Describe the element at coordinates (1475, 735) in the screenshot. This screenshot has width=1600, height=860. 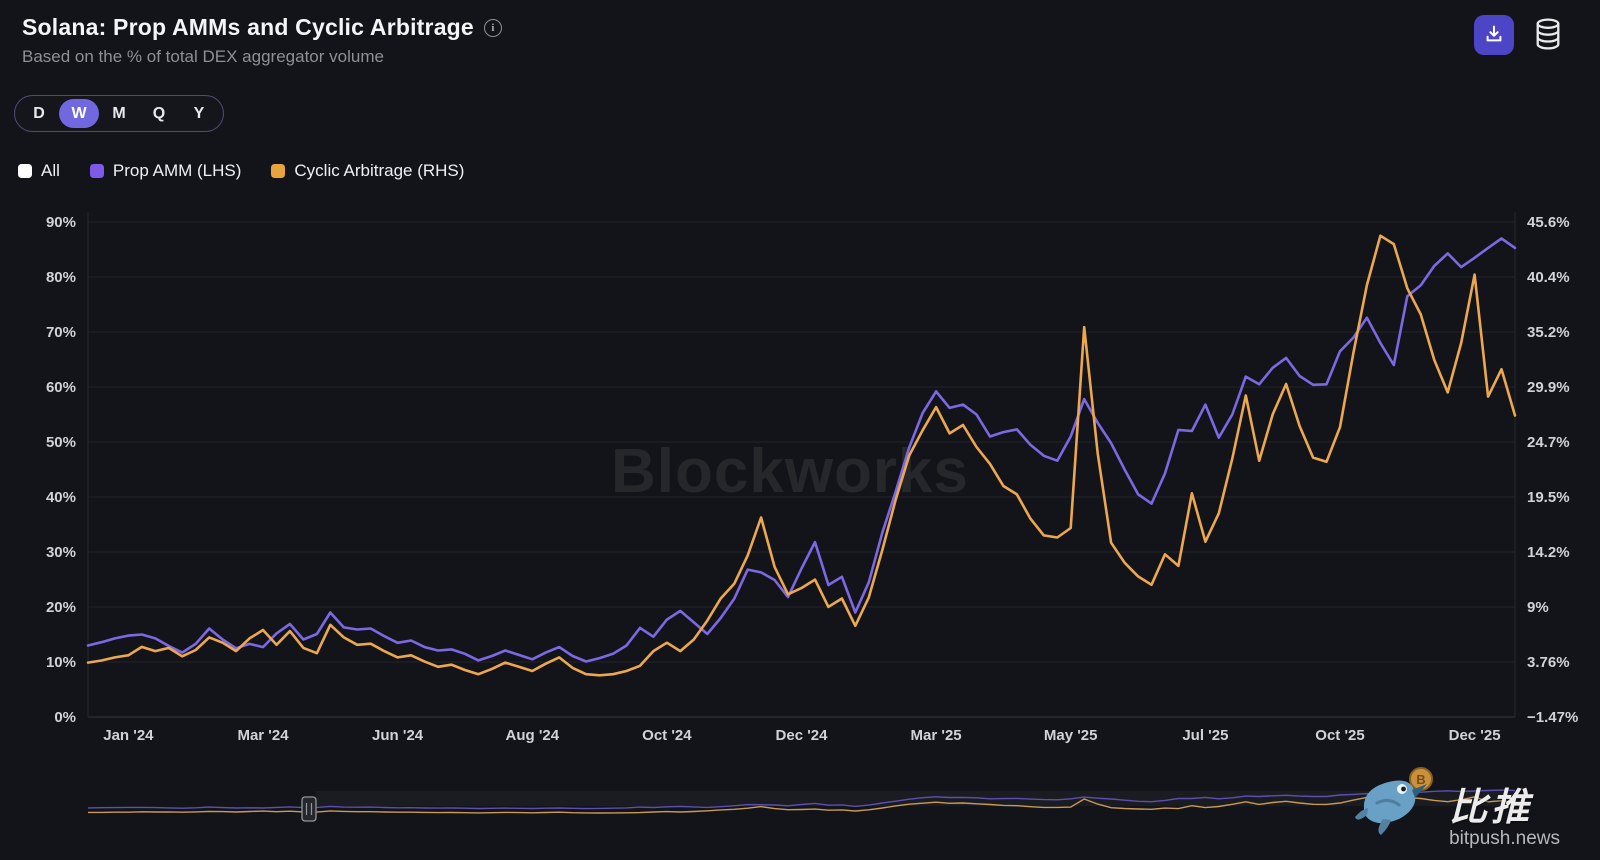
I see `svg-text: Dec '25` at that location.